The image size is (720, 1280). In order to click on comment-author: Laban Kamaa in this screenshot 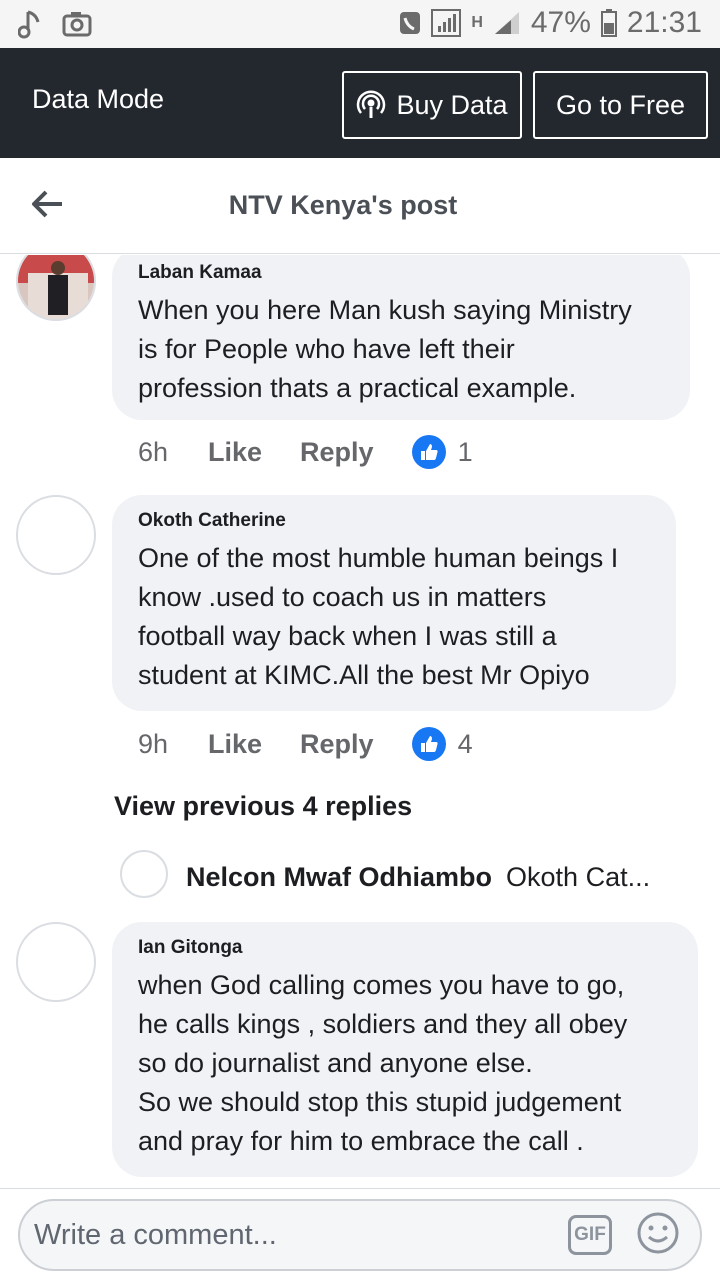, I will do `click(401, 273)`.